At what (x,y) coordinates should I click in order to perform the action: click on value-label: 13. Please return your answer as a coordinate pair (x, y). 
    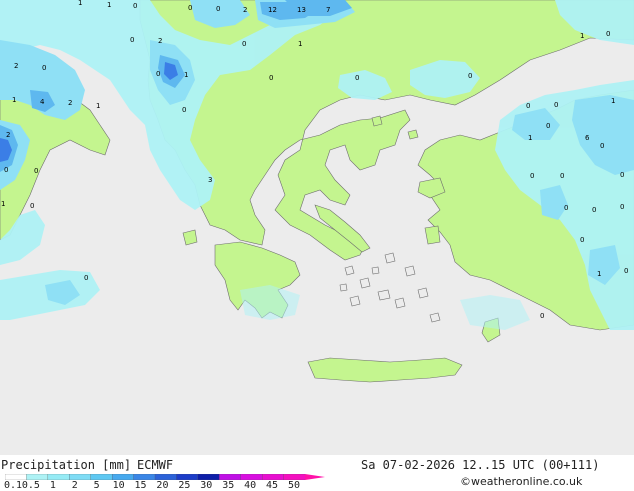
    Looking at the image, I should click on (301, 10).